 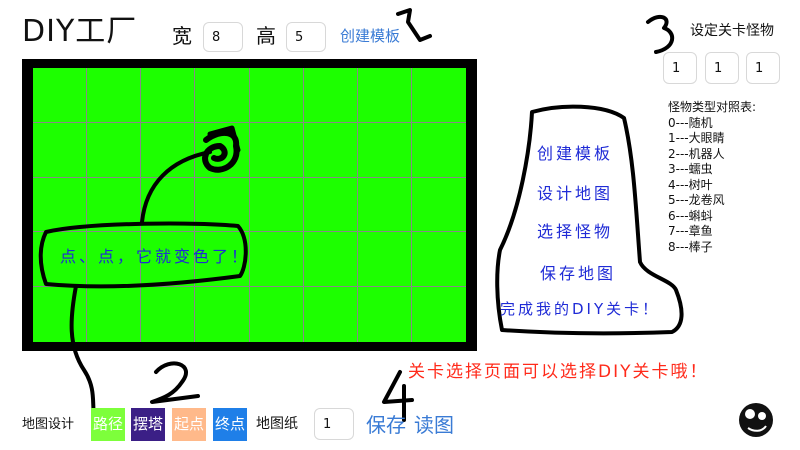 I want to click on sticker-icon, so click(x=756, y=420).